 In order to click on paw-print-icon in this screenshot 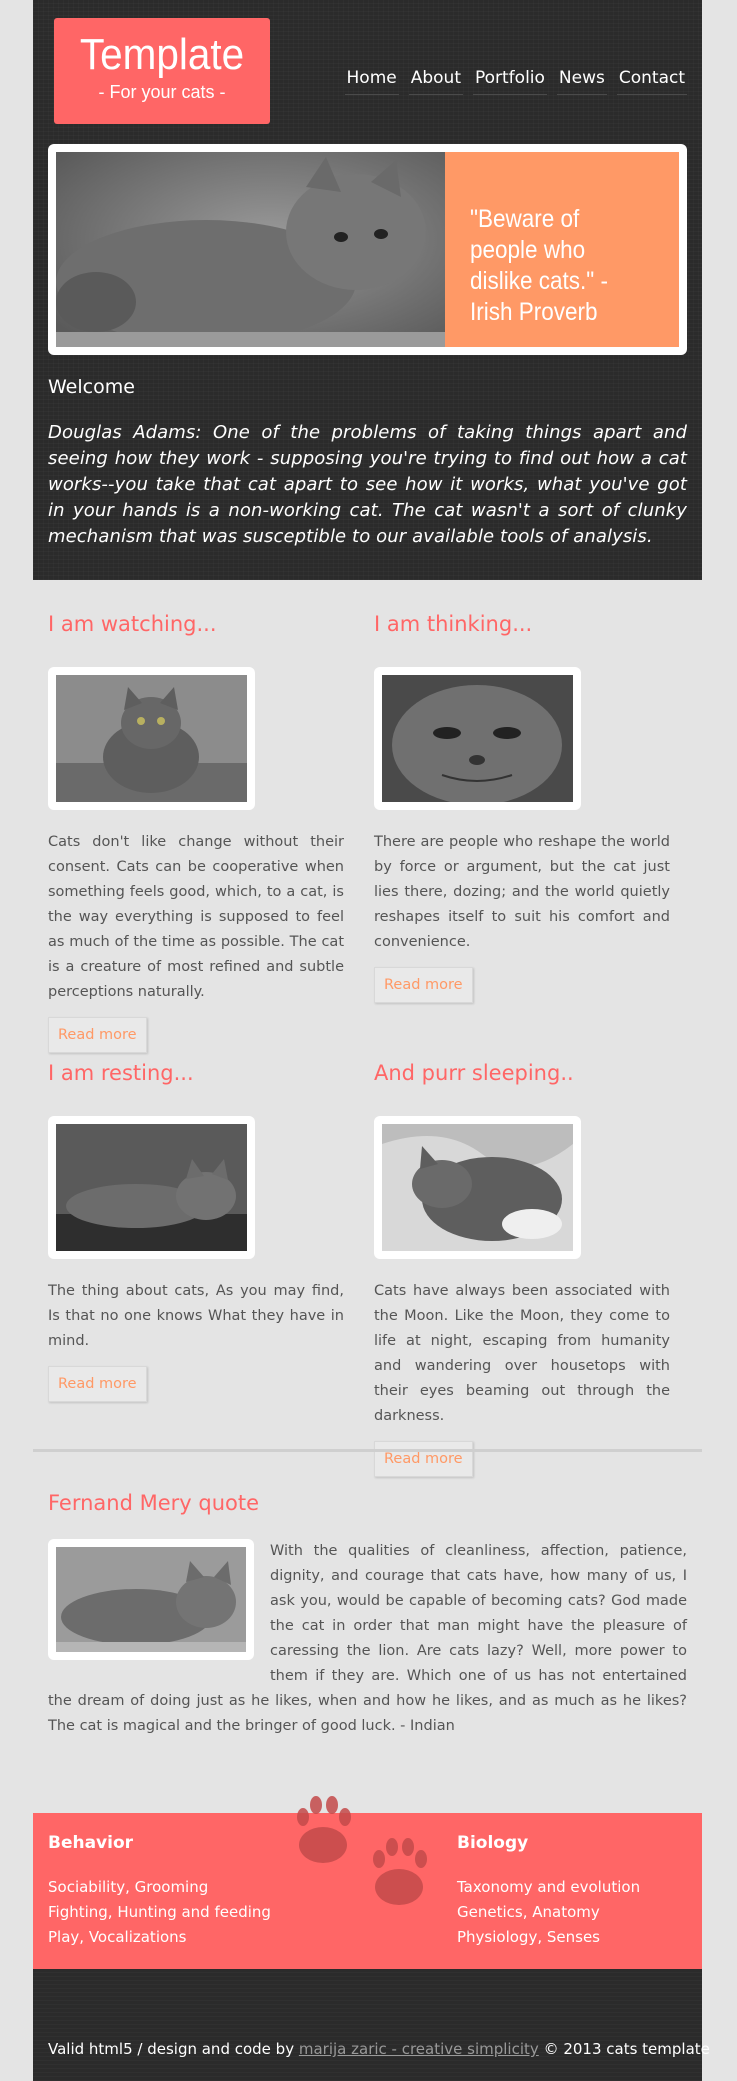, I will do `click(366, 1860)`.